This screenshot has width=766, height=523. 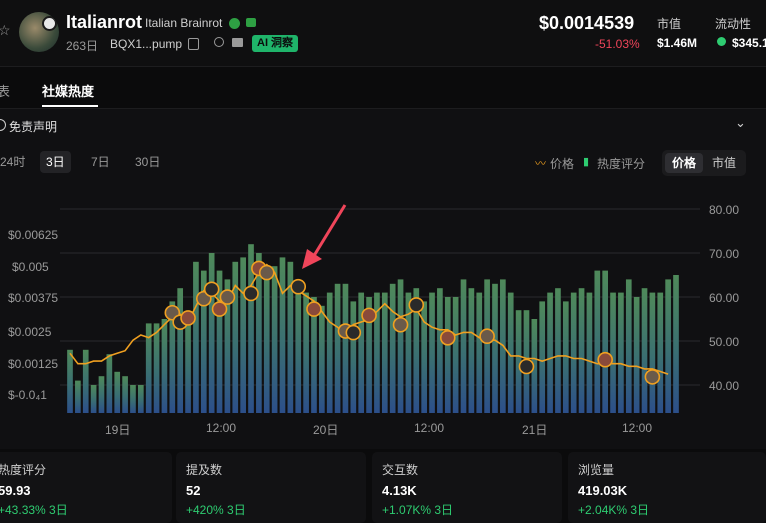 What do you see at coordinates (5, 90) in the screenshot?
I see `tab-chart: 图表` at bounding box center [5, 90].